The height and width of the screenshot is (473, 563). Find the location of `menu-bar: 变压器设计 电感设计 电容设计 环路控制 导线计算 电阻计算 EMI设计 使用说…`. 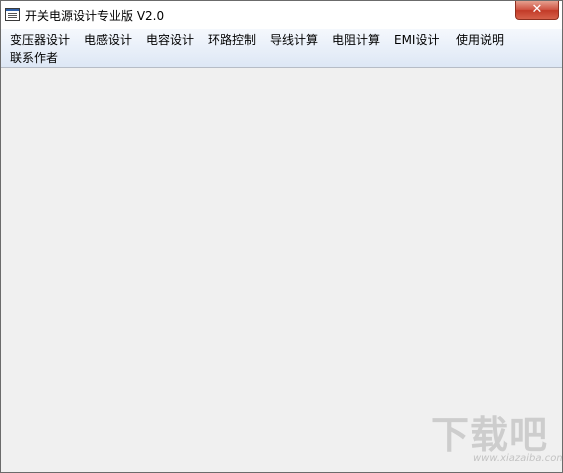

menu-bar: 变压器设计 电感设计 电容设计 环路控制 导线计算 电阻计算 EMI设计 使用说… is located at coordinates (281, 48).